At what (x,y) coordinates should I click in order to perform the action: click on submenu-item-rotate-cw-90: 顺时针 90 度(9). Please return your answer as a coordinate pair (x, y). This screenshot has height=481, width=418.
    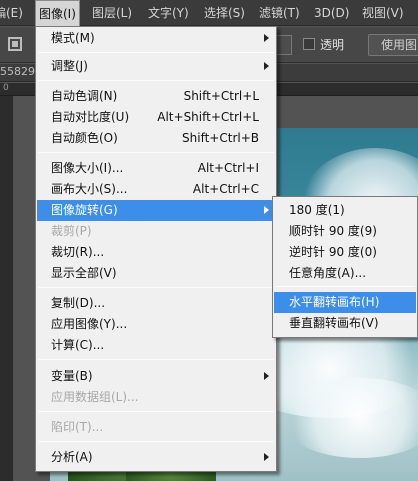
    Looking at the image, I should click on (345, 231).